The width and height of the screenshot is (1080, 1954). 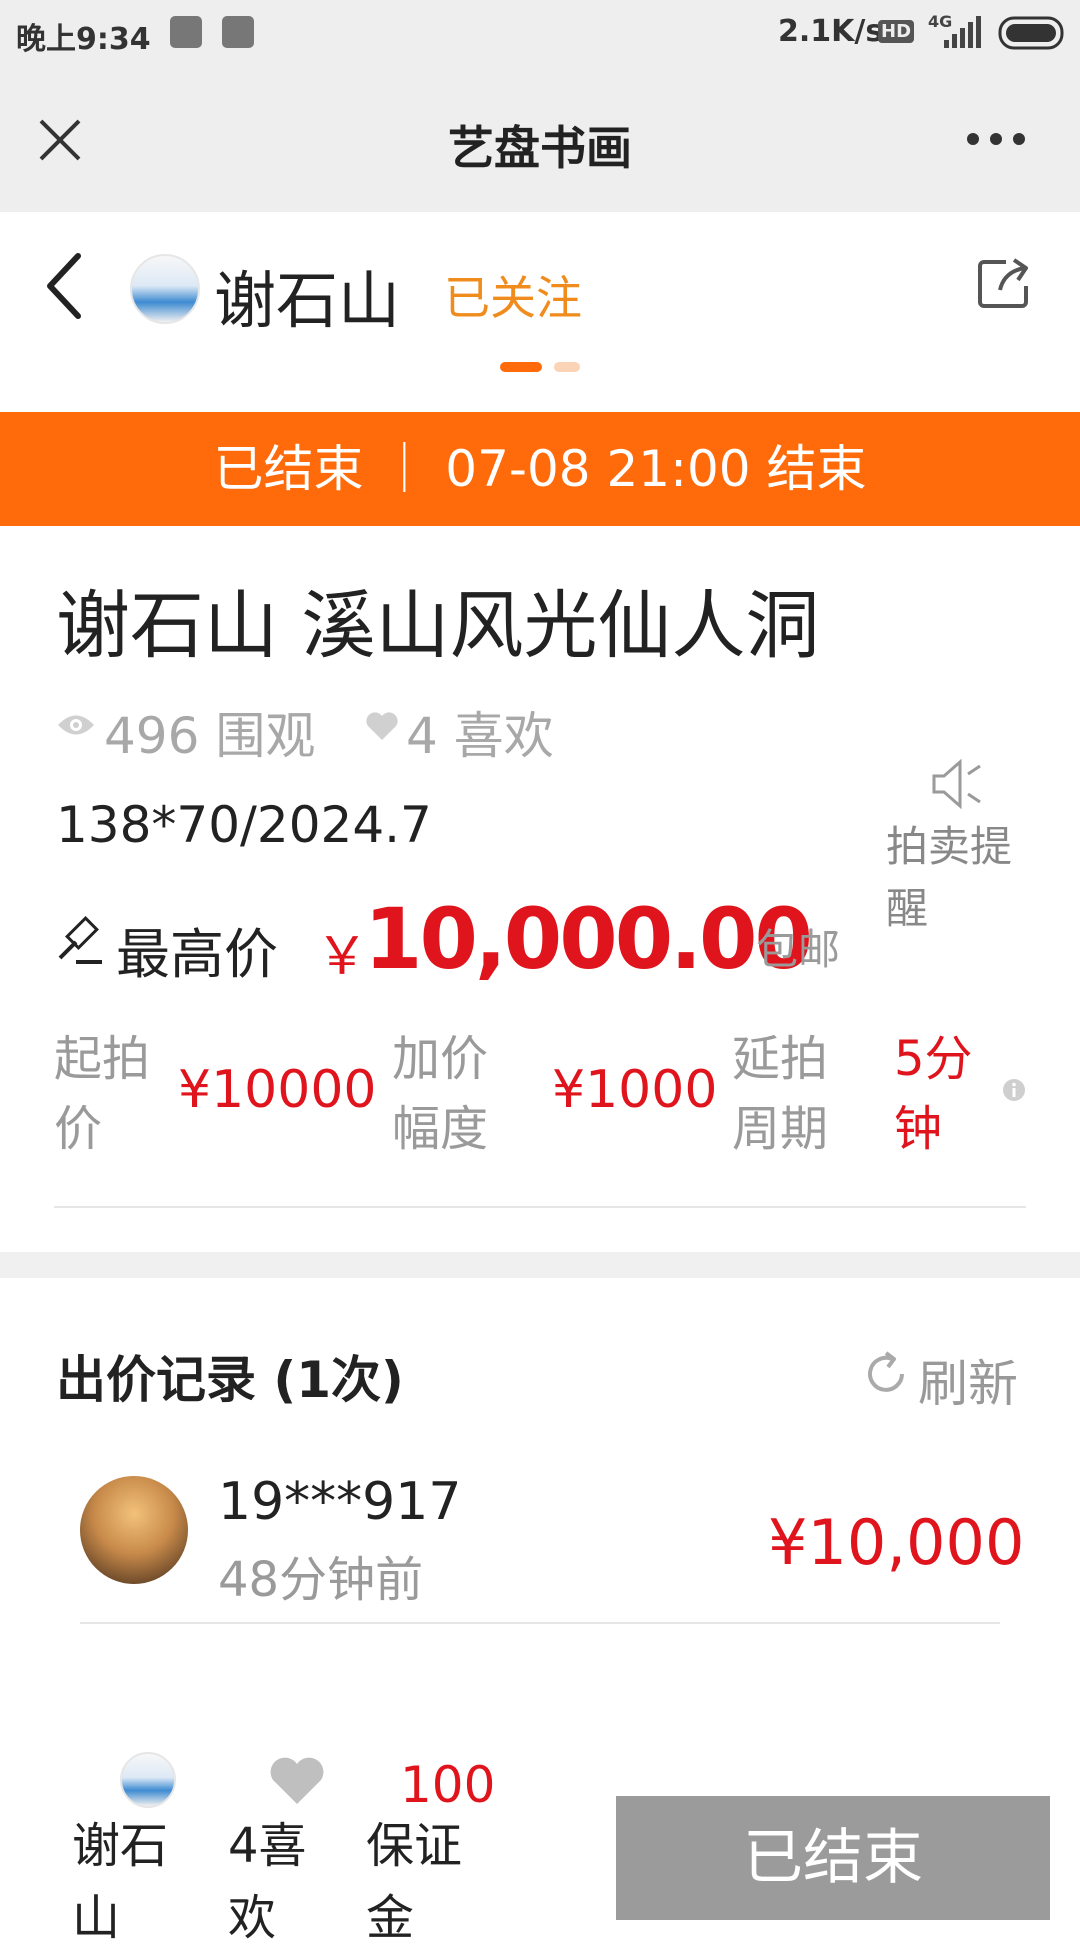 I want to click on bottom-seller-label: 谢石山, so click(x=132, y=1882).